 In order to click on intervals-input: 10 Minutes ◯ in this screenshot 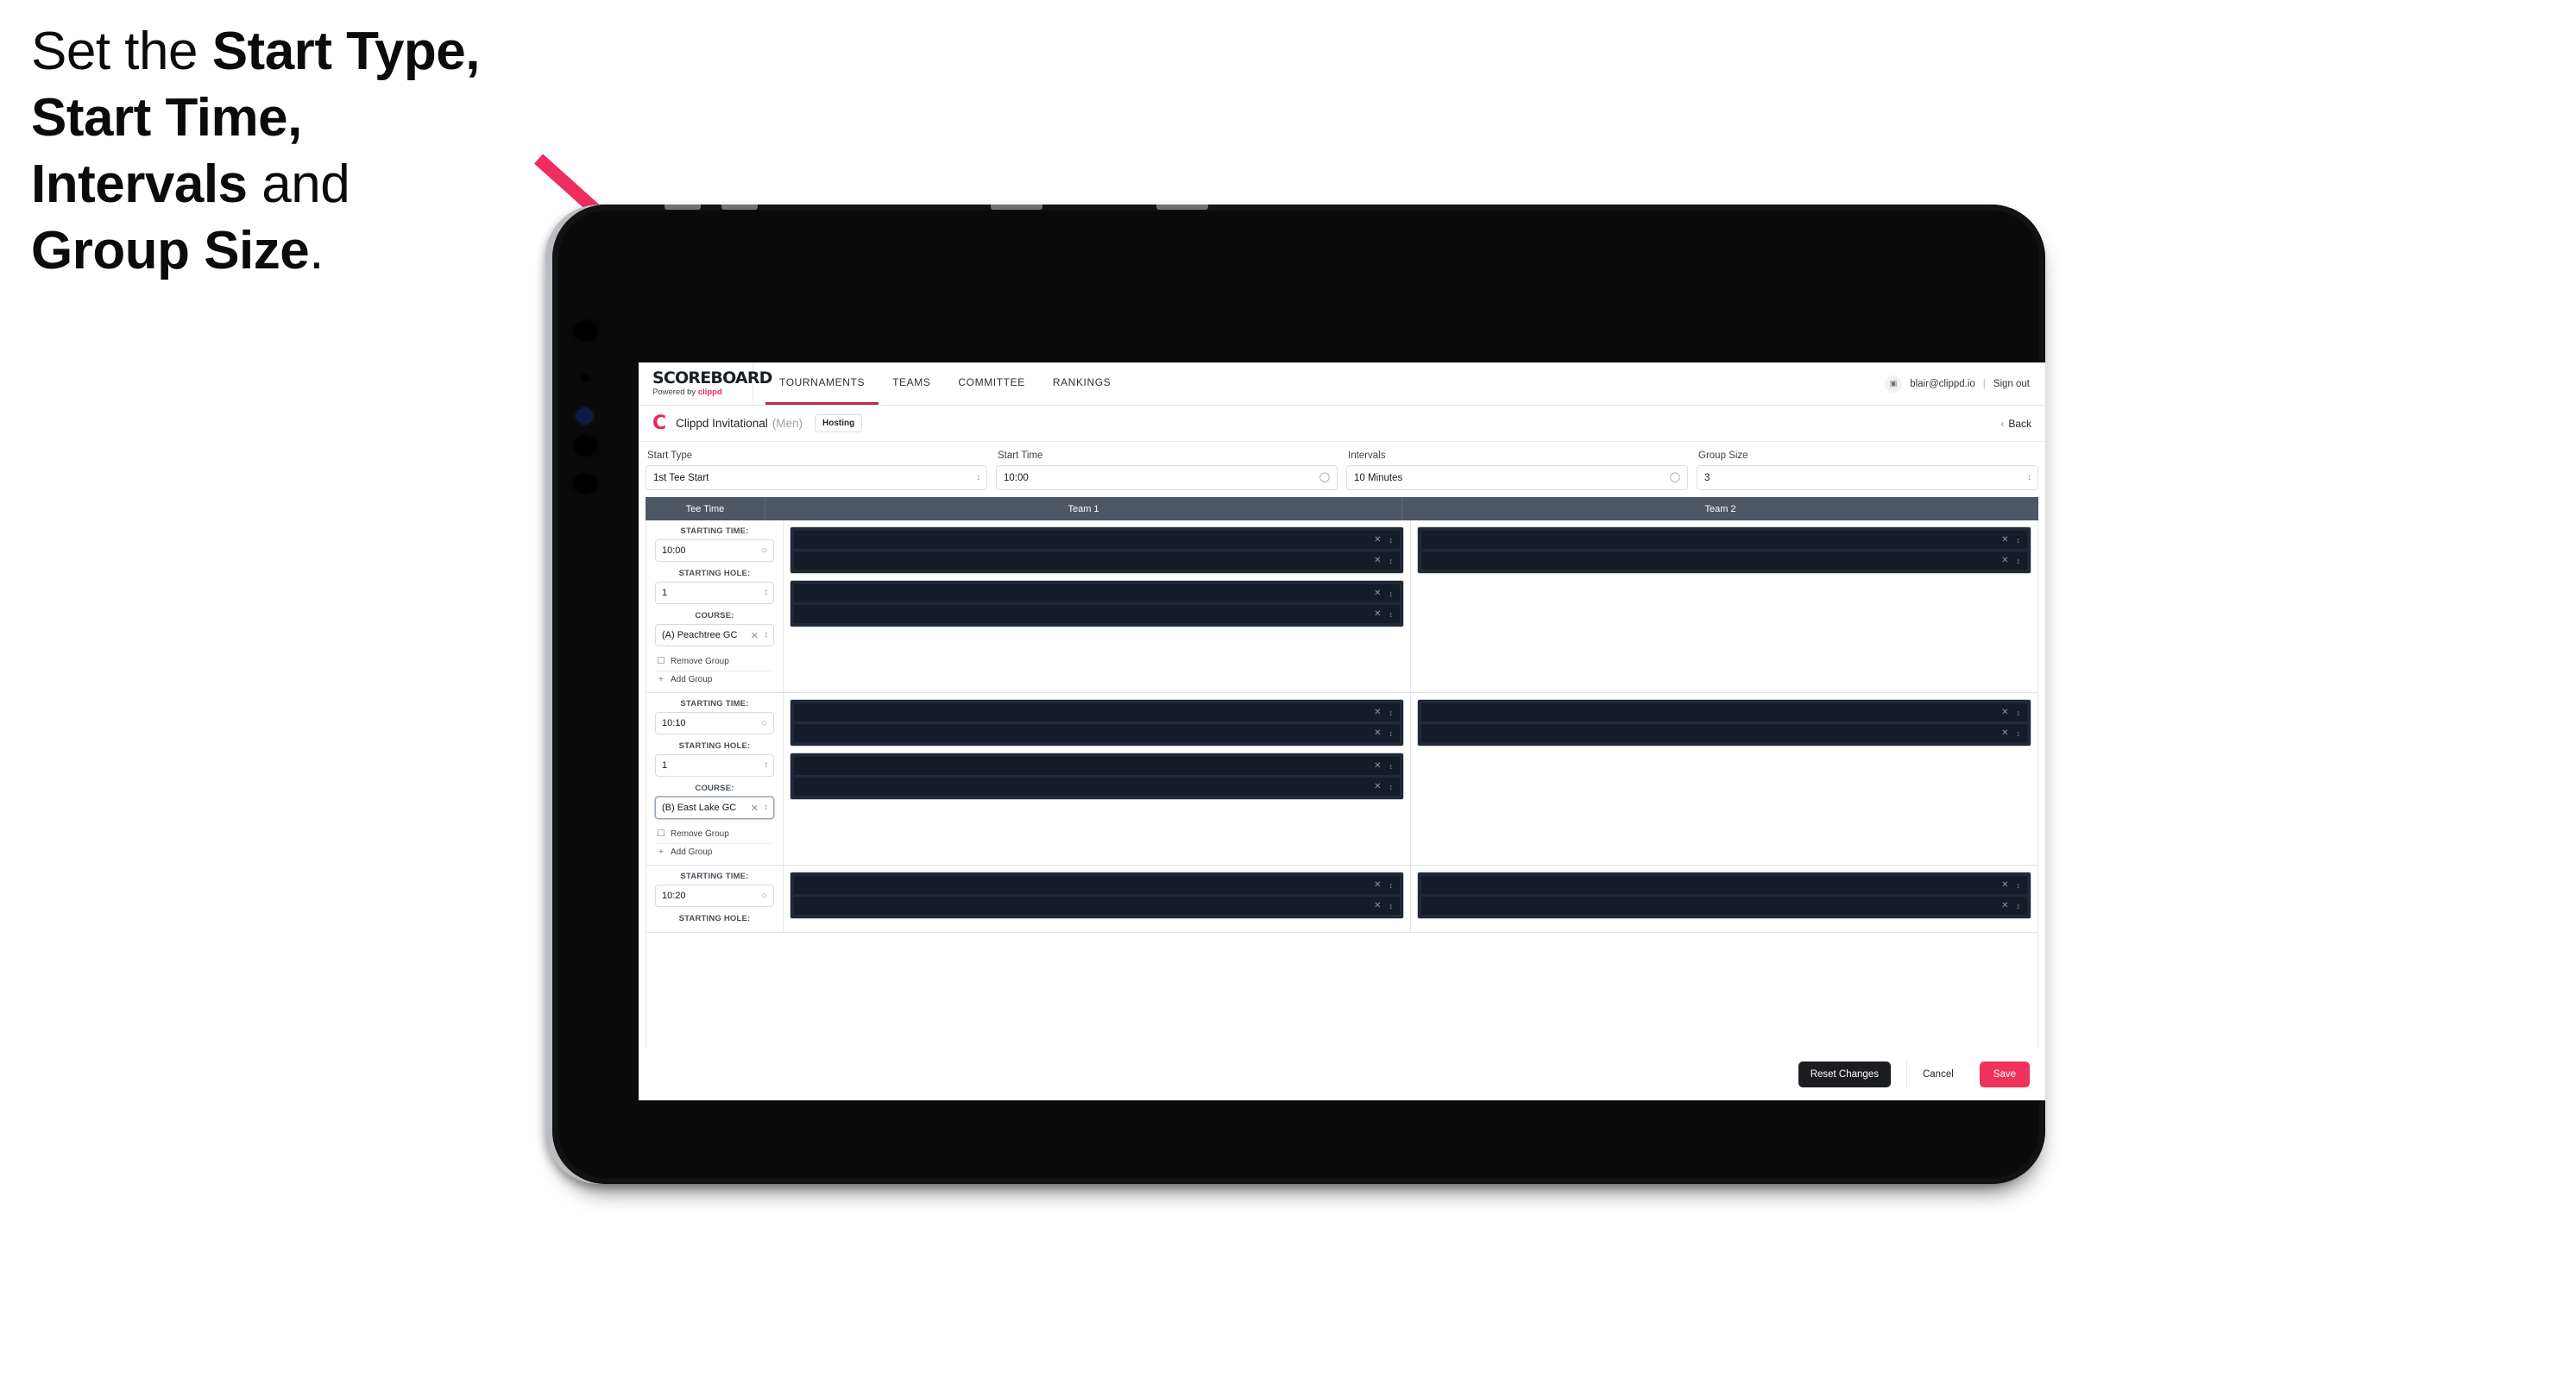, I will do `click(1517, 478)`.